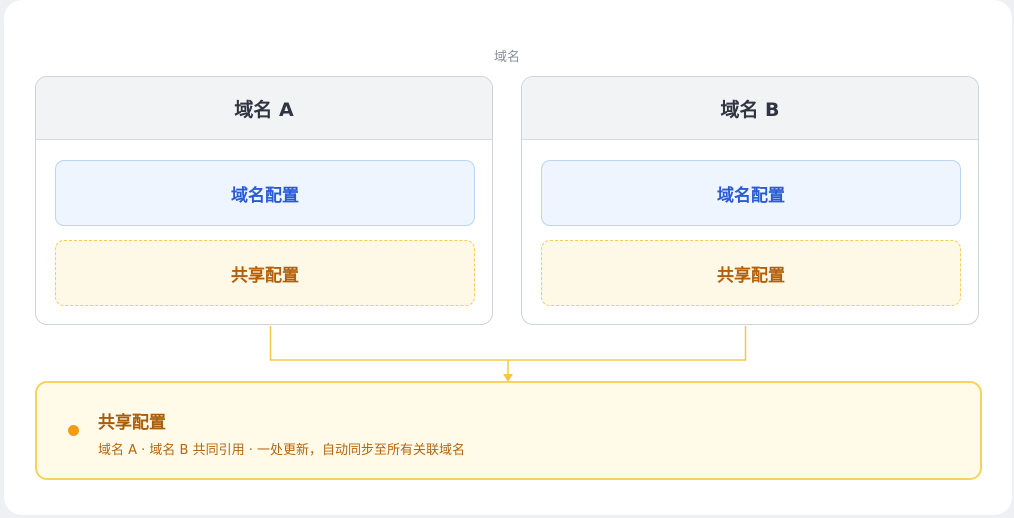 This screenshot has width=1014, height=518. I want to click on shared-panel-title: 共享配置, so click(132, 423).